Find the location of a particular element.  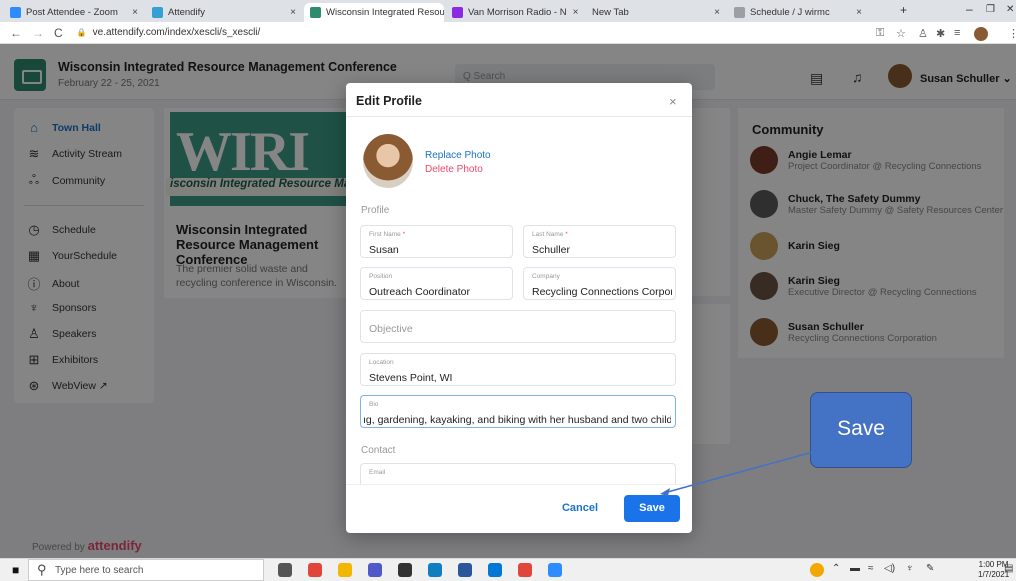

bio-label: Bio is located at coordinates (374, 404).